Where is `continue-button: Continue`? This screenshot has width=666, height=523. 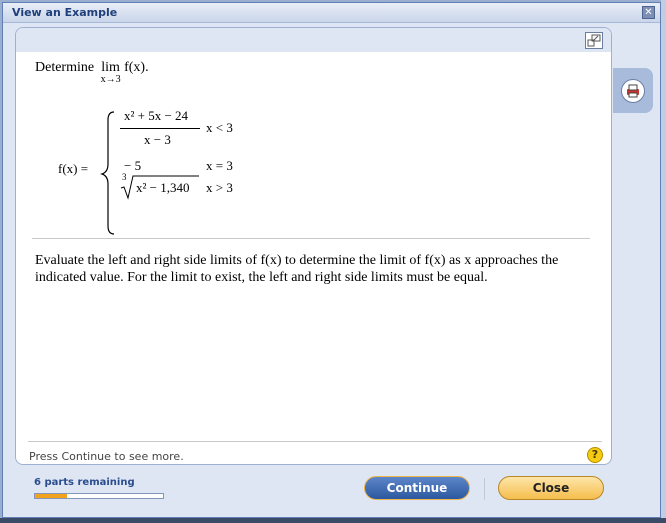
continue-button: Continue is located at coordinates (417, 488).